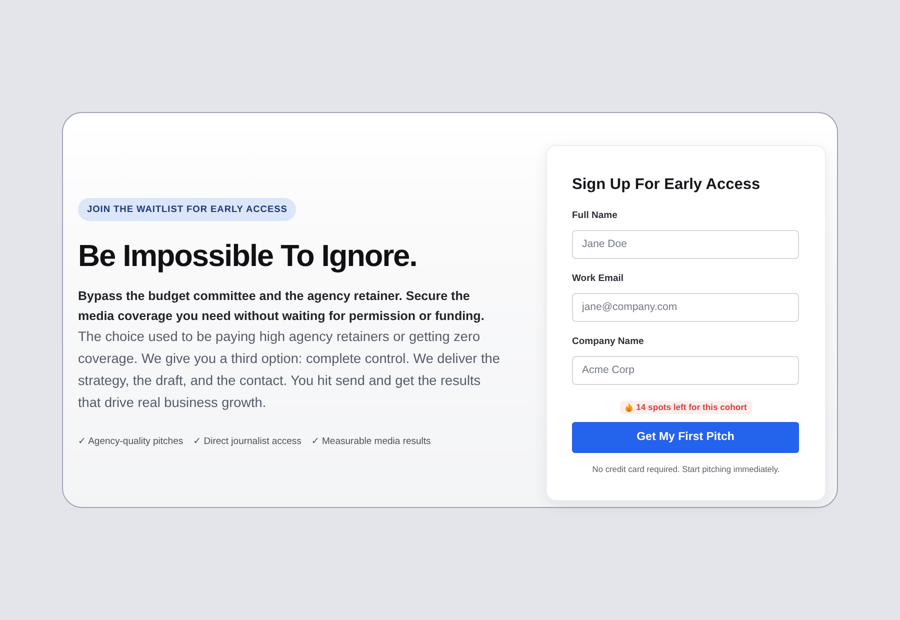 Image resolution: width=900 pixels, height=620 pixels. What do you see at coordinates (247, 442) in the screenshot?
I see `feature-item: ✓ Direct journalist access` at bounding box center [247, 442].